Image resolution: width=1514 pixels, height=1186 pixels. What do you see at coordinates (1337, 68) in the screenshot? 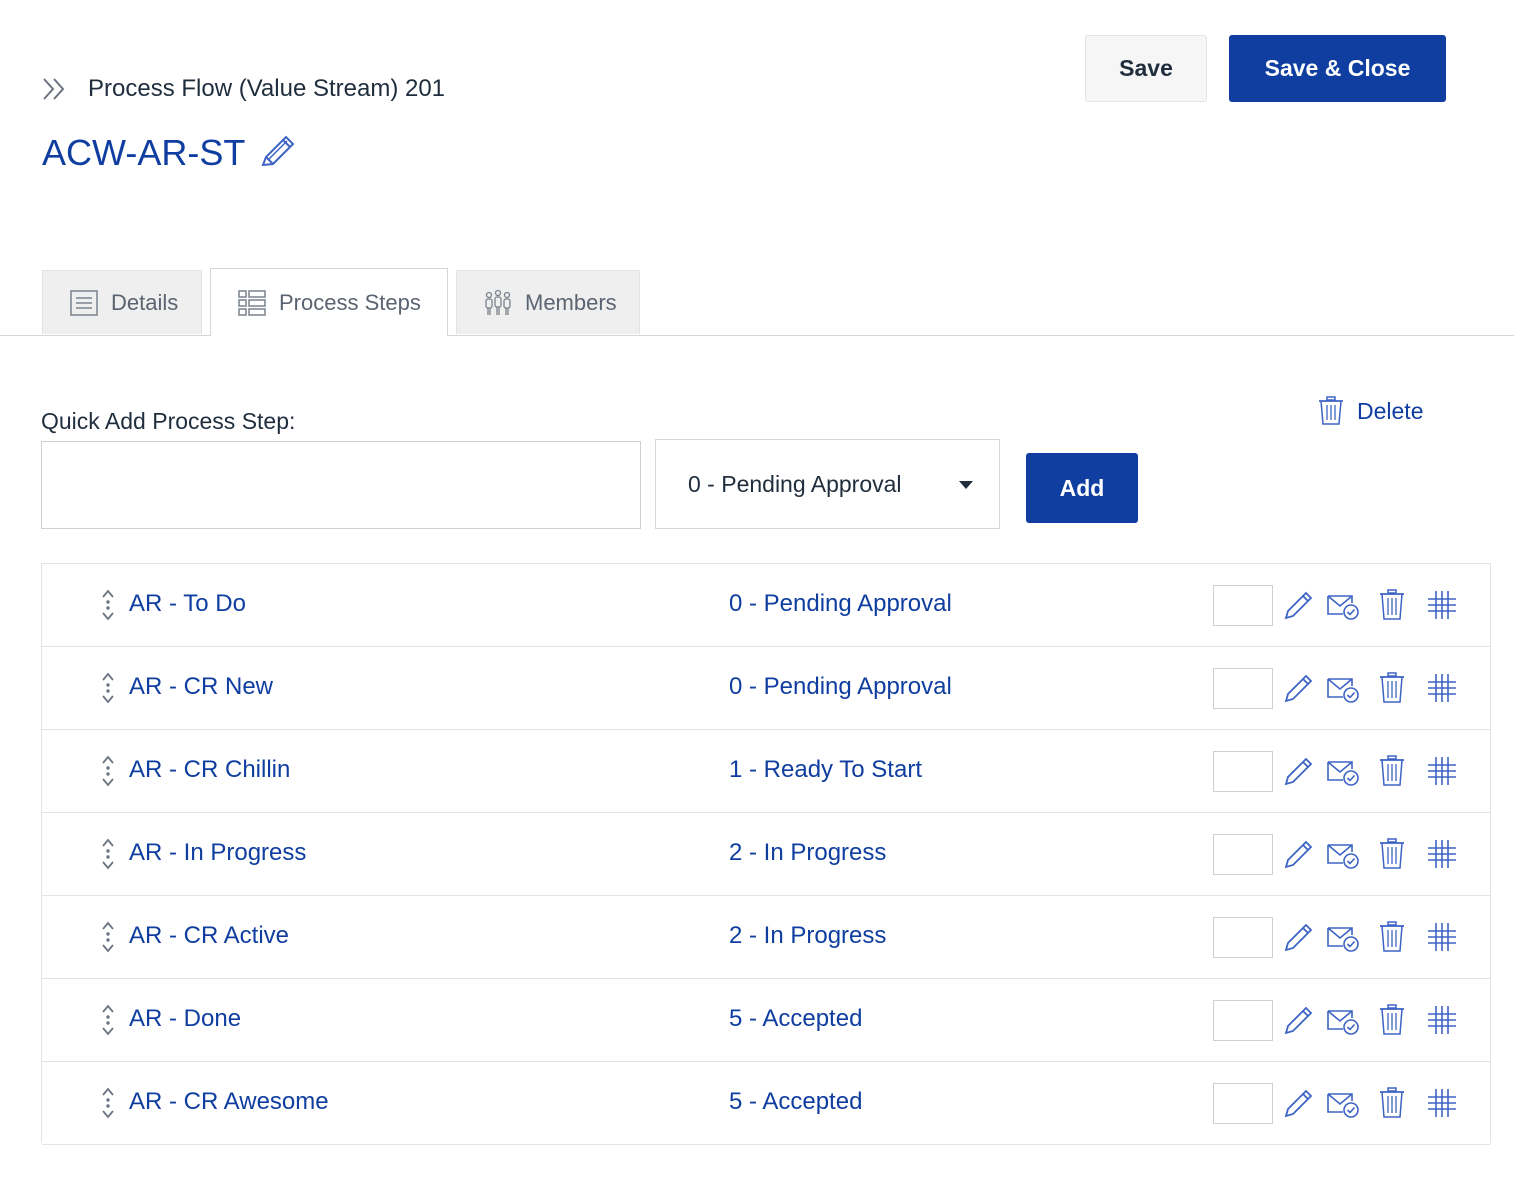
I see `save-and-close-button: Save & Close` at bounding box center [1337, 68].